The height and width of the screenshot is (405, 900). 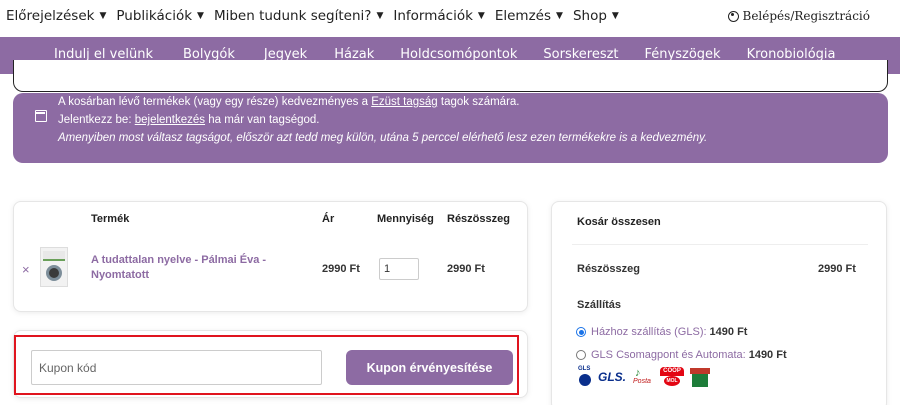 I want to click on shipping-option-home-delivery: Házhoz szállítás (GLS): 1490 Ft, so click(x=661, y=332).